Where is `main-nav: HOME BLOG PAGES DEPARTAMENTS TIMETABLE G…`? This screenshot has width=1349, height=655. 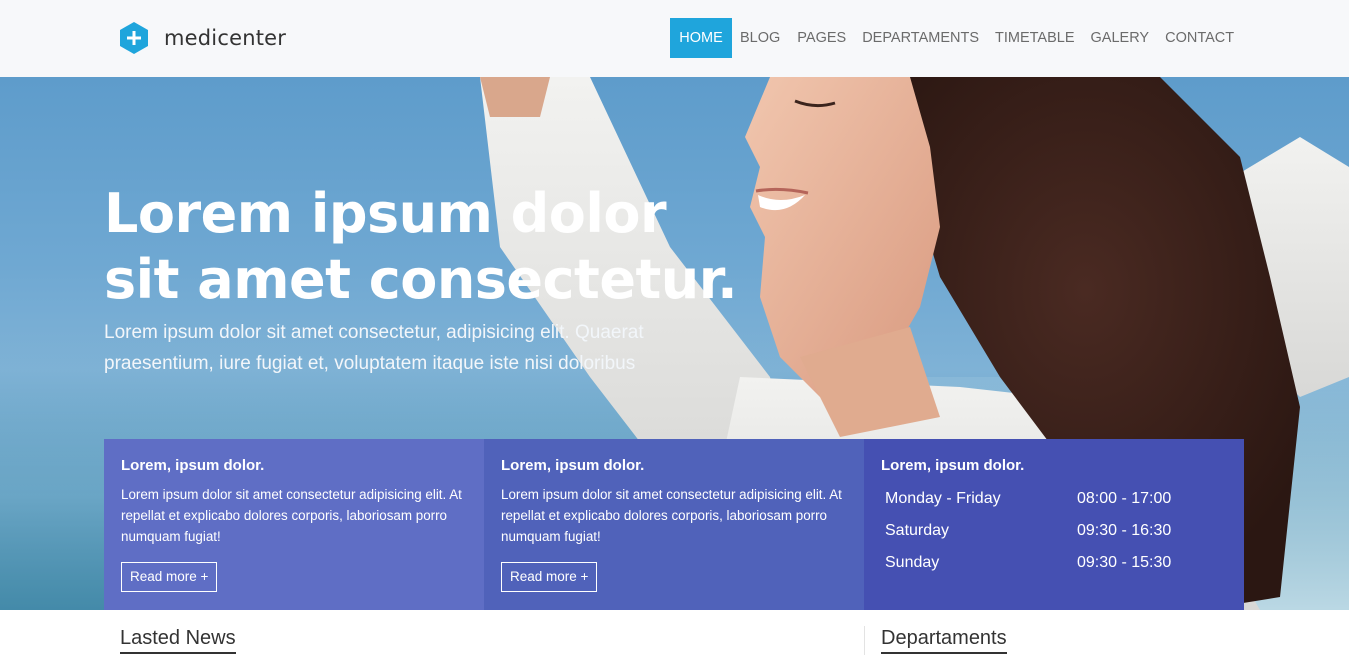 main-nav: HOME BLOG PAGES DEPARTAMENTS TIMETABLE G… is located at coordinates (952, 38).